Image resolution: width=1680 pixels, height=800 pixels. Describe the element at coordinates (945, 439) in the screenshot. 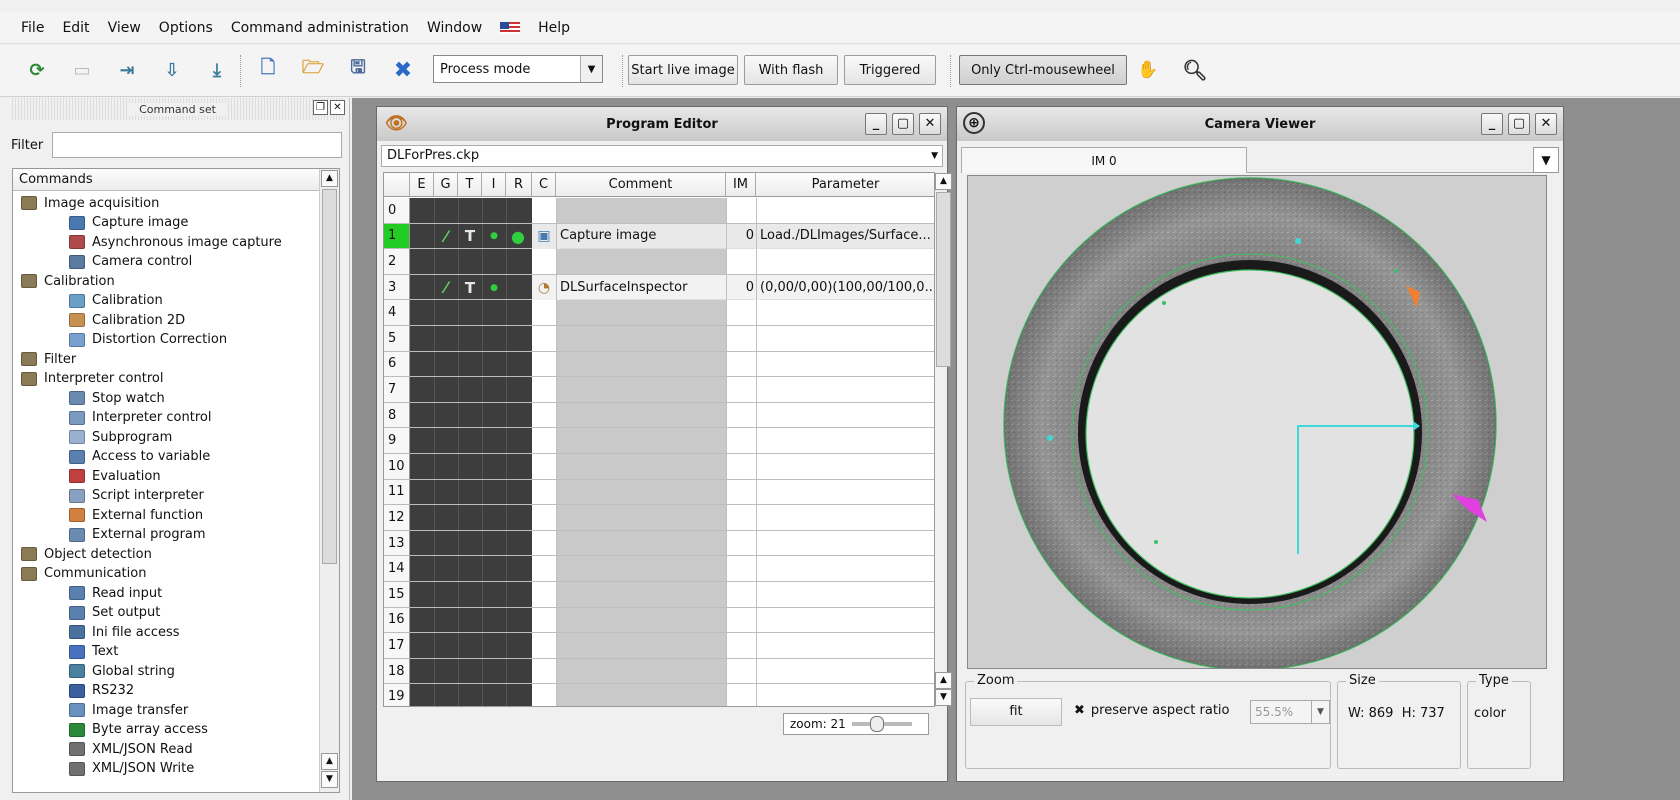

I see `grid-scrollbar: ▲ ▲ ▼` at that location.